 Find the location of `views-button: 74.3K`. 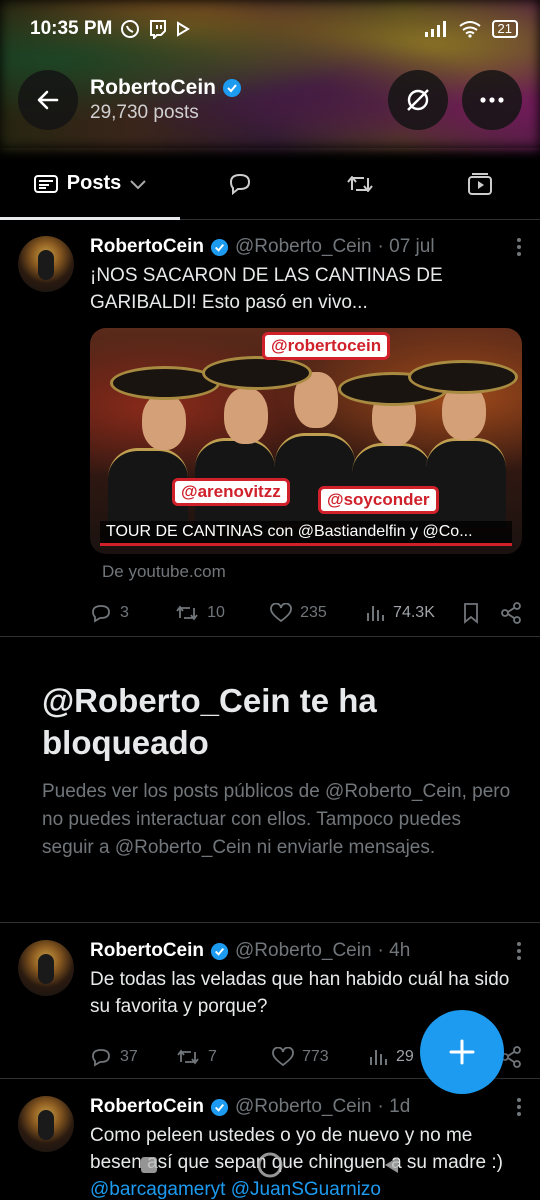

views-button: 74.3K is located at coordinates (413, 613).